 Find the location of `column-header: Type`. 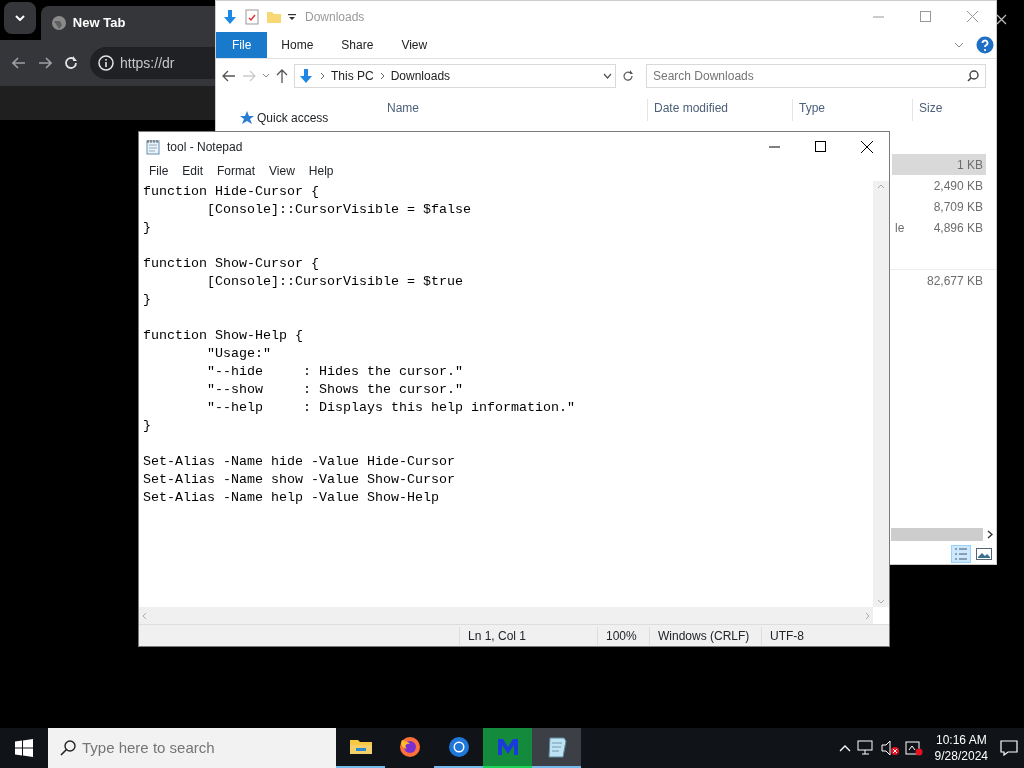

column-header: Type is located at coordinates (852, 110).